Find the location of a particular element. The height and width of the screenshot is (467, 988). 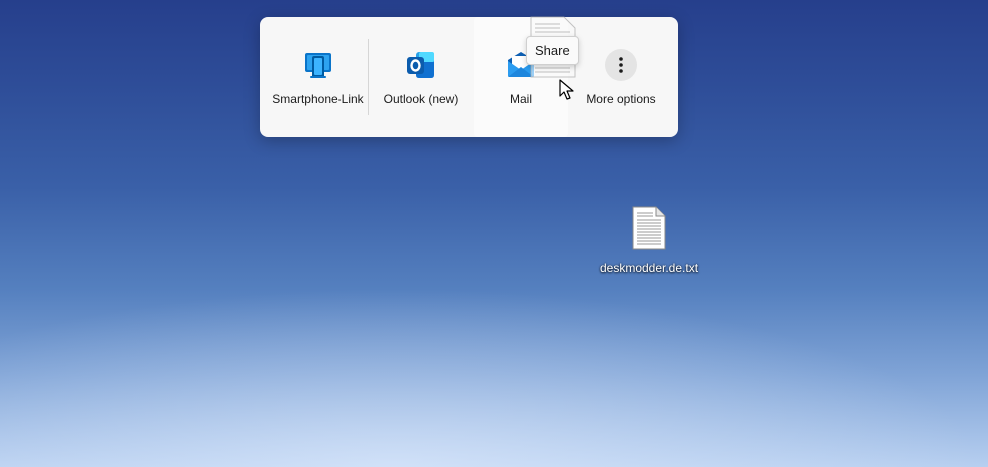

more-options-icon is located at coordinates (621, 65).